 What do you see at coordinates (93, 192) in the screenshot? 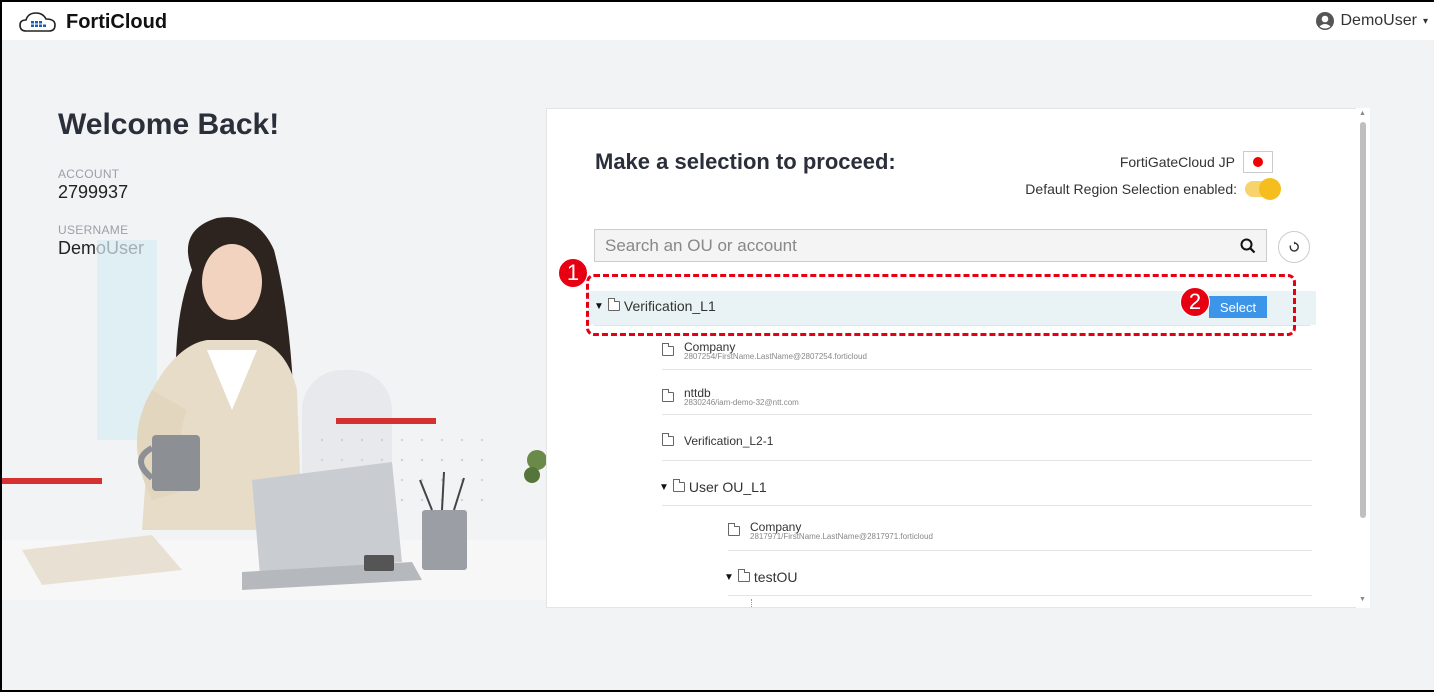
I see `account-value: 2799937` at bounding box center [93, 192].